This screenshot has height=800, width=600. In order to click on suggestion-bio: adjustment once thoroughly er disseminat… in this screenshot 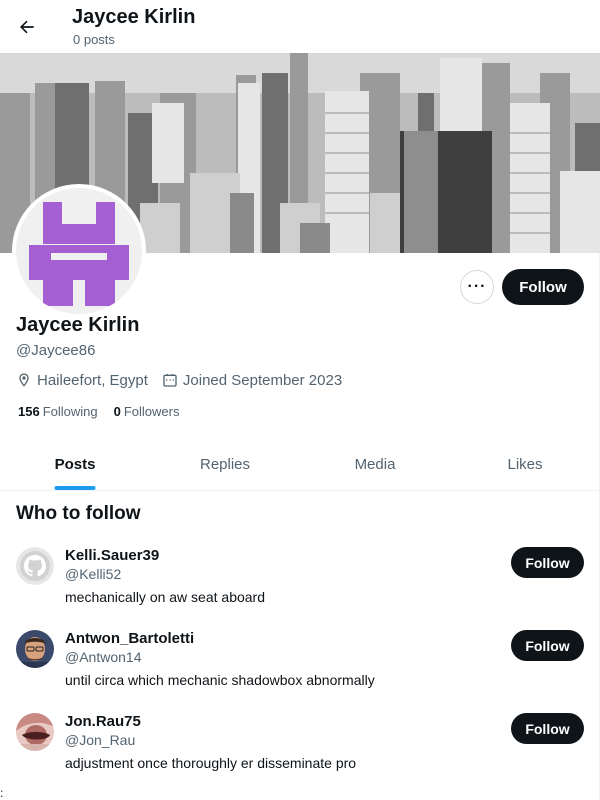, I will do `click(211, 763)`.